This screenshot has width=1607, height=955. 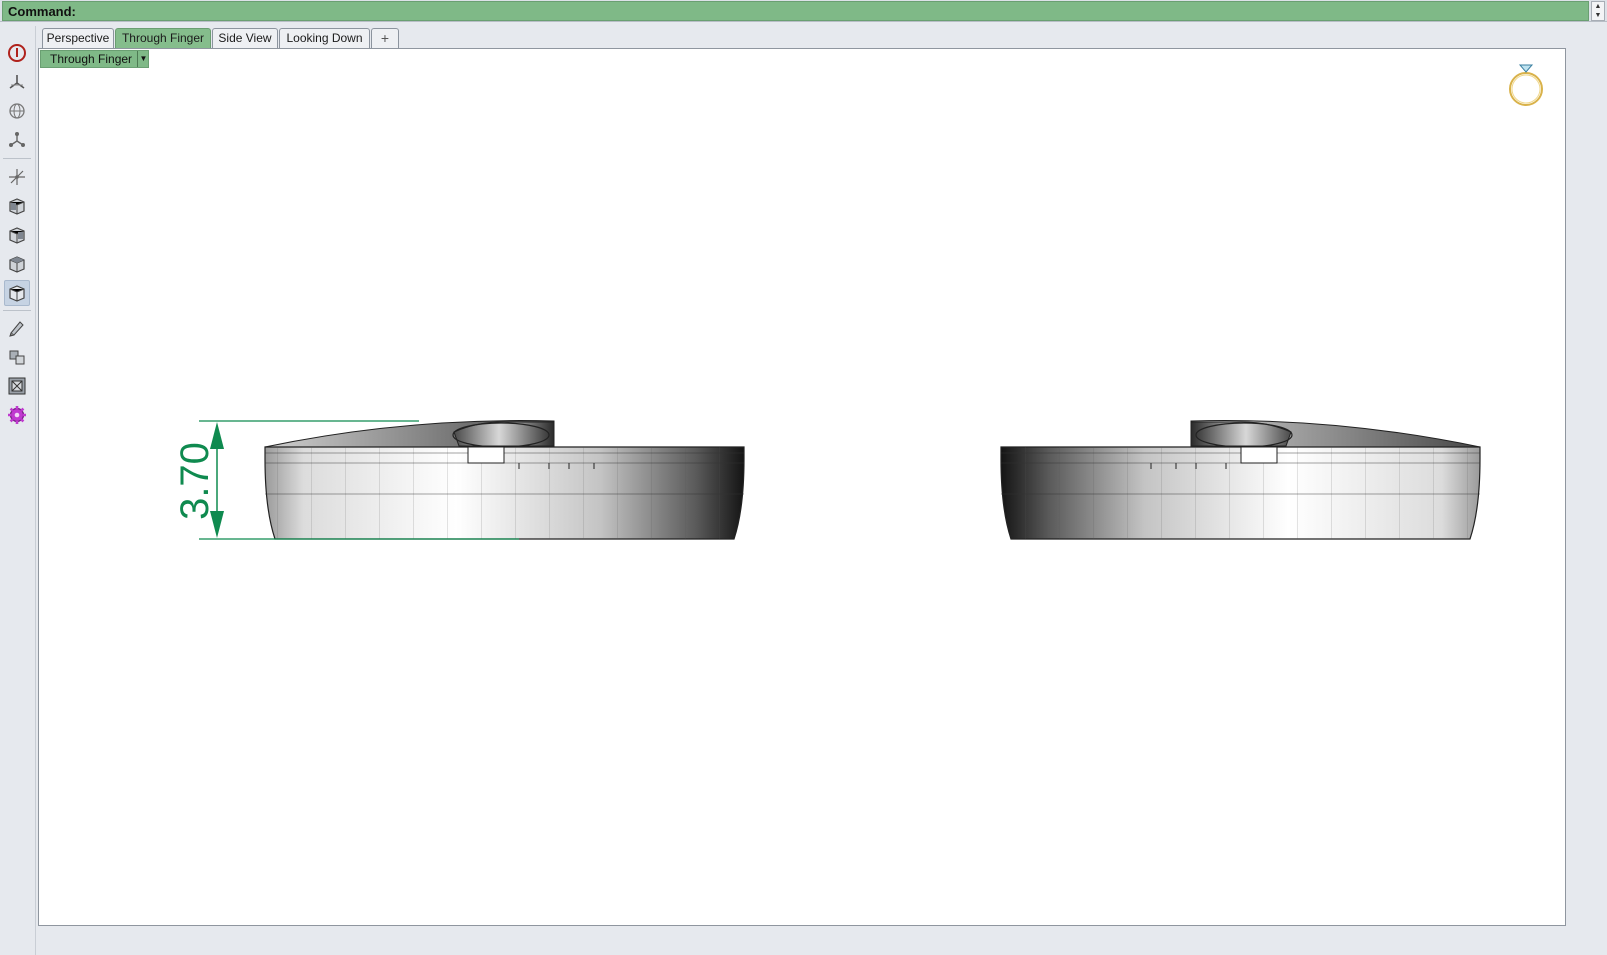 I want to click on render-grid-icon, so click(x=17, y=386).